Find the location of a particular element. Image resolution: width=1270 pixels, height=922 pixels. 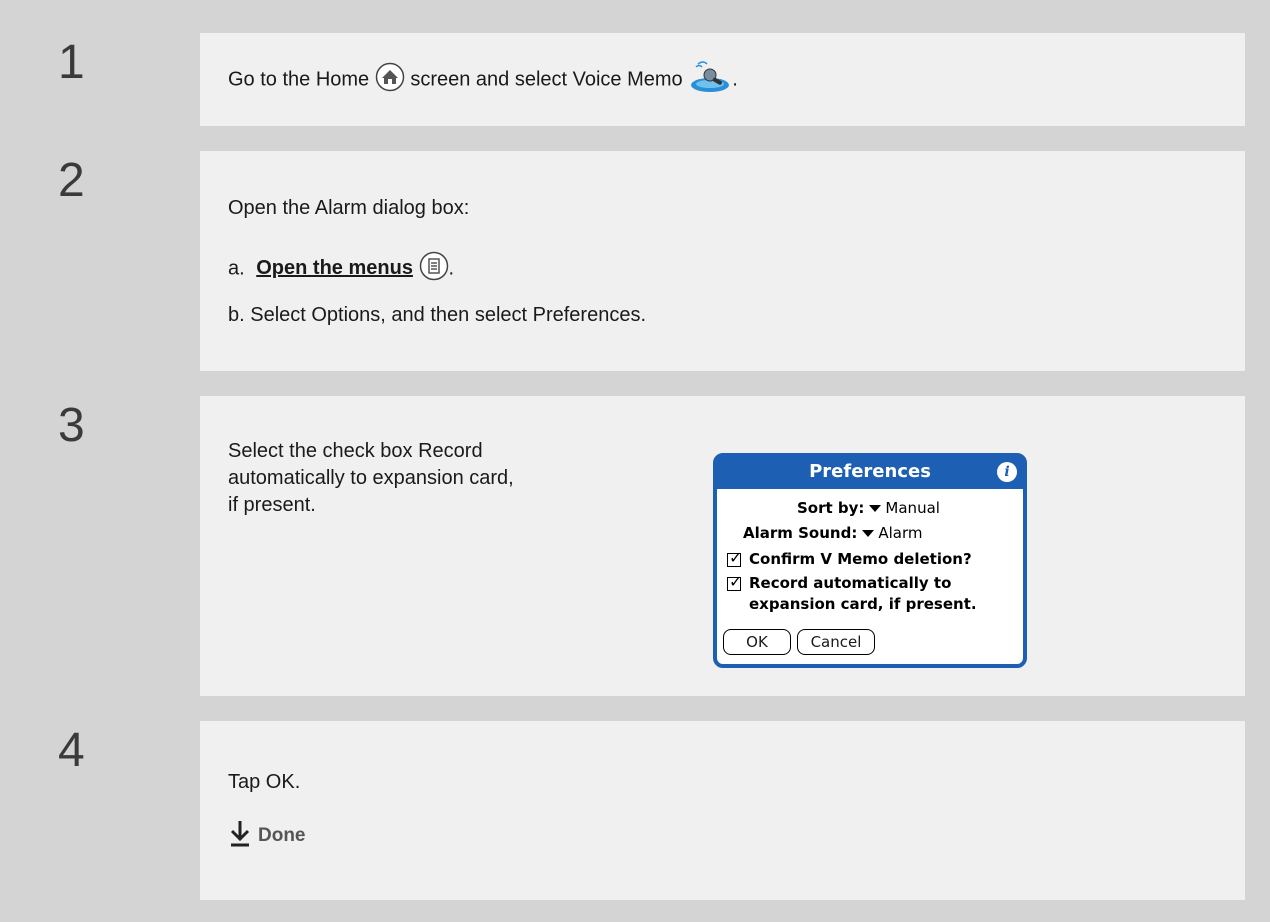

substep-a: a. Open the menus . is located at coordinates (341, 269).